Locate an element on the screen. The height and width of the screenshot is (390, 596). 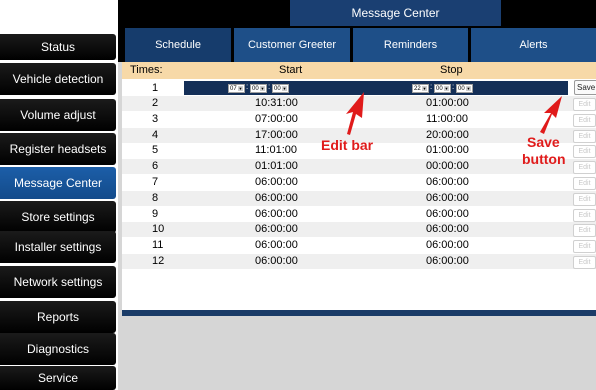
sidebar-item-installer-settings: Installer settings is located at coordinates (58, 247).